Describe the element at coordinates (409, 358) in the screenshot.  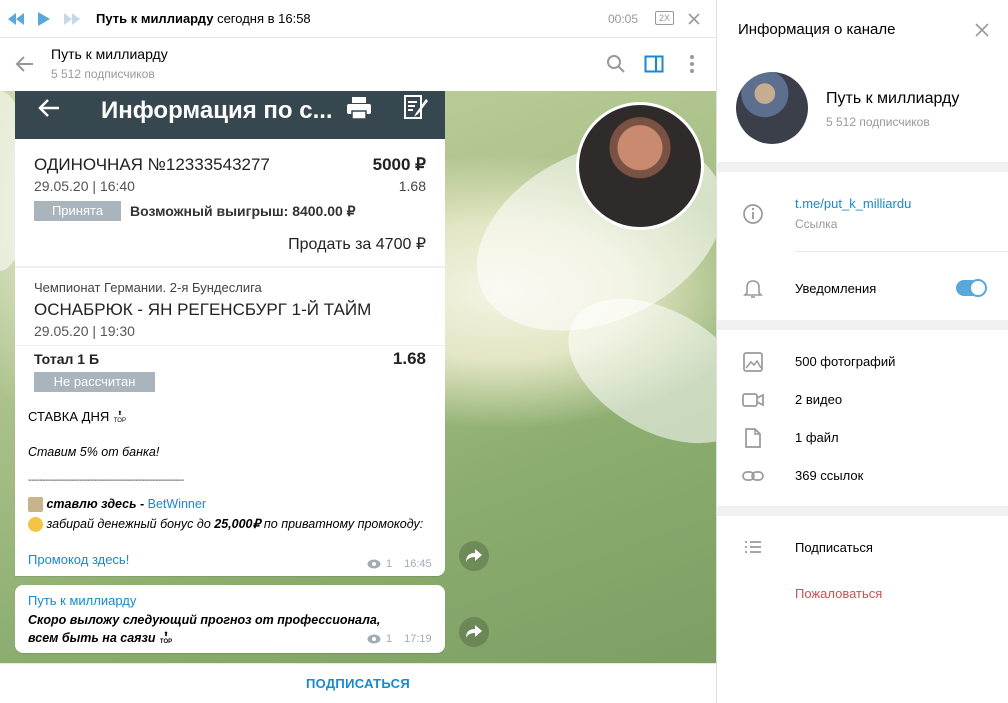
I see `market-coef: 1.68` at that location.